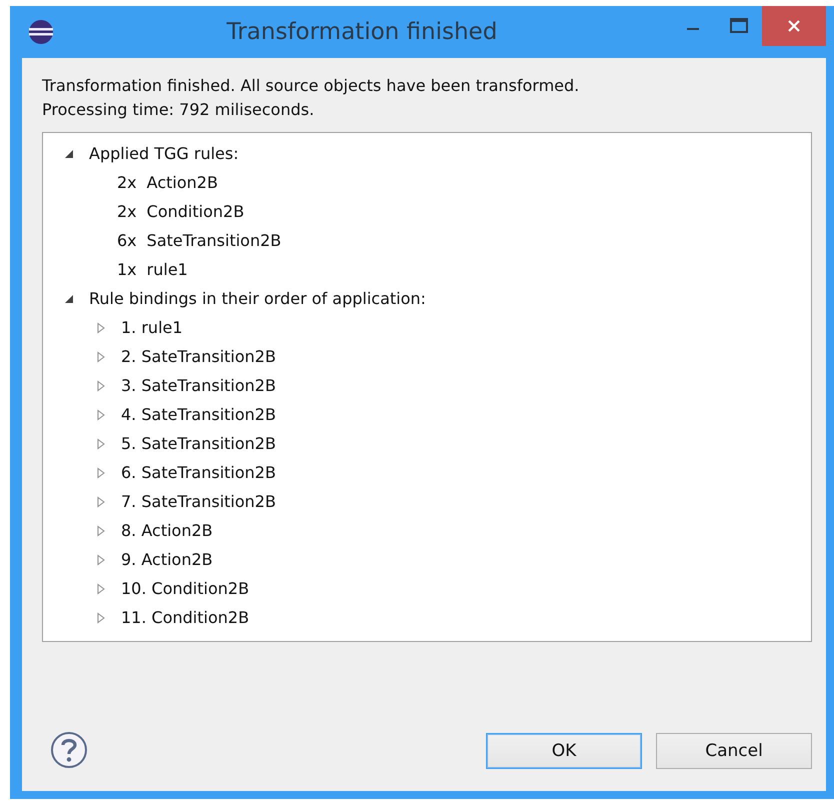  What do you see at coordinates (198, 414) in the screenshot?
I see `binding-item: 4. SateTransition2B` at bounding box center [198, 414].